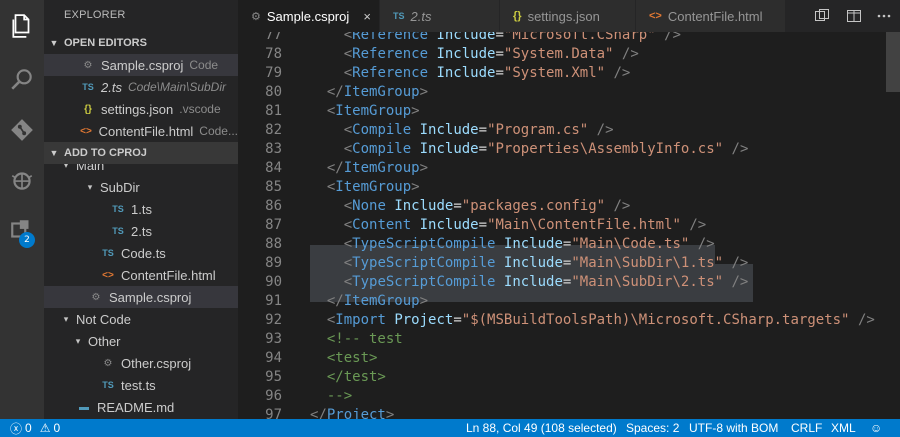  I want to click on line-number: 82, so click(273, 130).